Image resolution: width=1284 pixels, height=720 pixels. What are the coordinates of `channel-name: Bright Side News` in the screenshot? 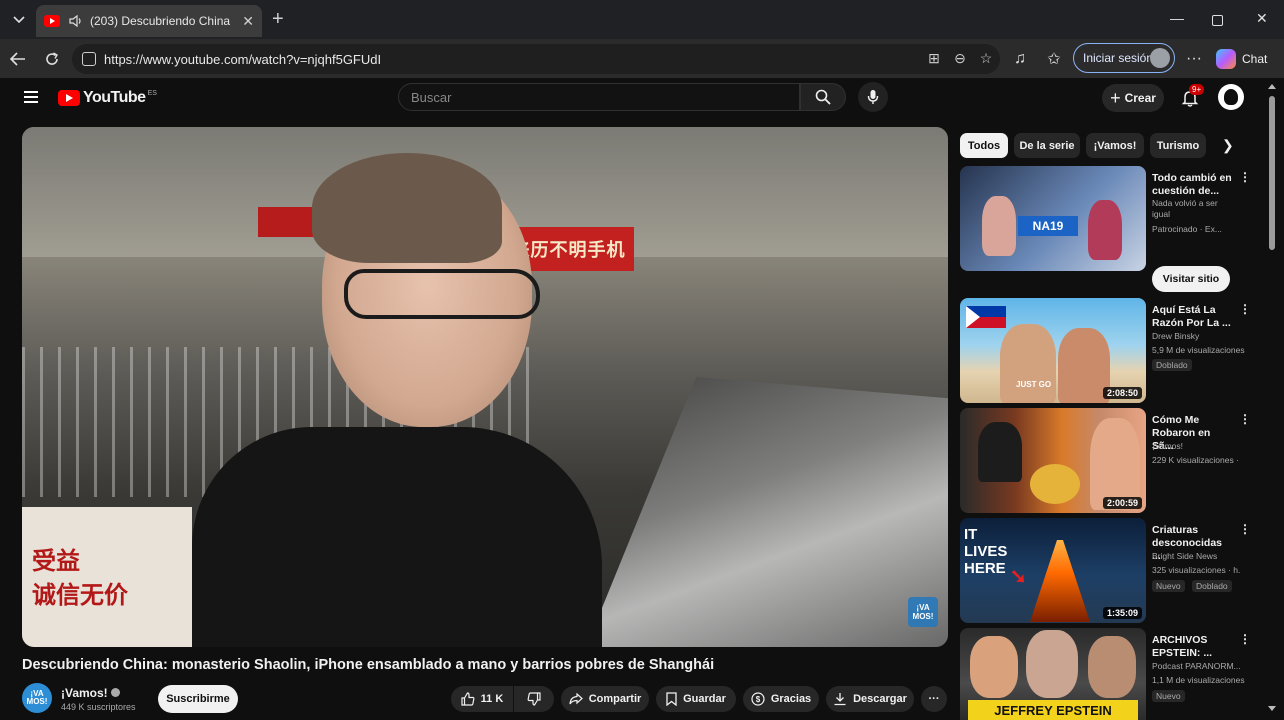 It's located at (1200, 556).